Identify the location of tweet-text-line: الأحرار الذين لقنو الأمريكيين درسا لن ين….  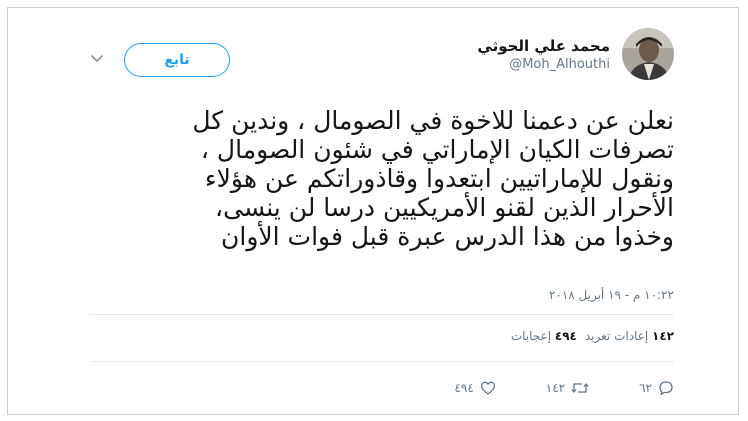
(444, 207).